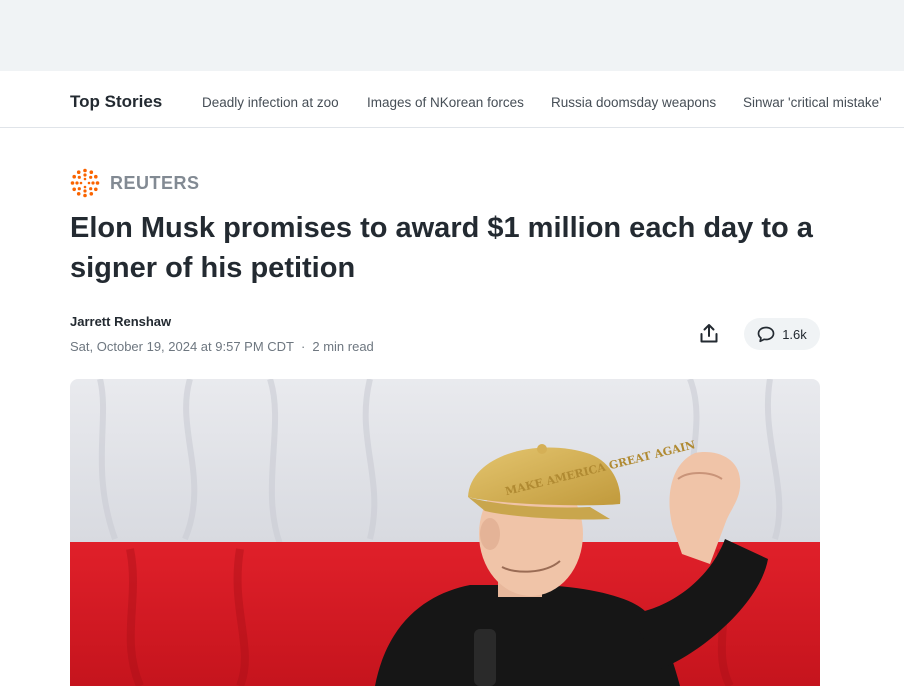 The width and height of the screenshot is (904, 686). Describe the element at coordinates (270, 102) in the screenshot. I see `story-link-zoo-infection: Deadly infection at zoo` at that location.